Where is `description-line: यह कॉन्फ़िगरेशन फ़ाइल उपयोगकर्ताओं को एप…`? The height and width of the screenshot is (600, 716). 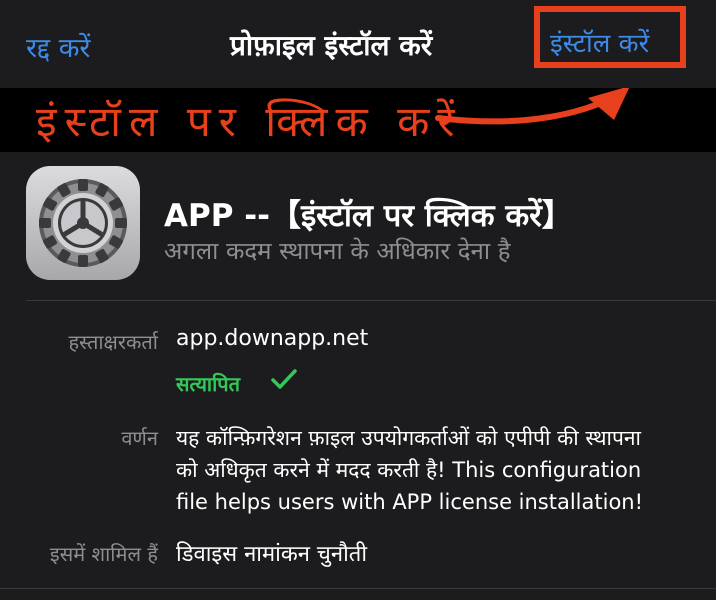
description-line: यह कॉन्फ़िगरेशन फ़ाइल उपयोगकर्ताओं को एप… is located at coordinates (408, 438).